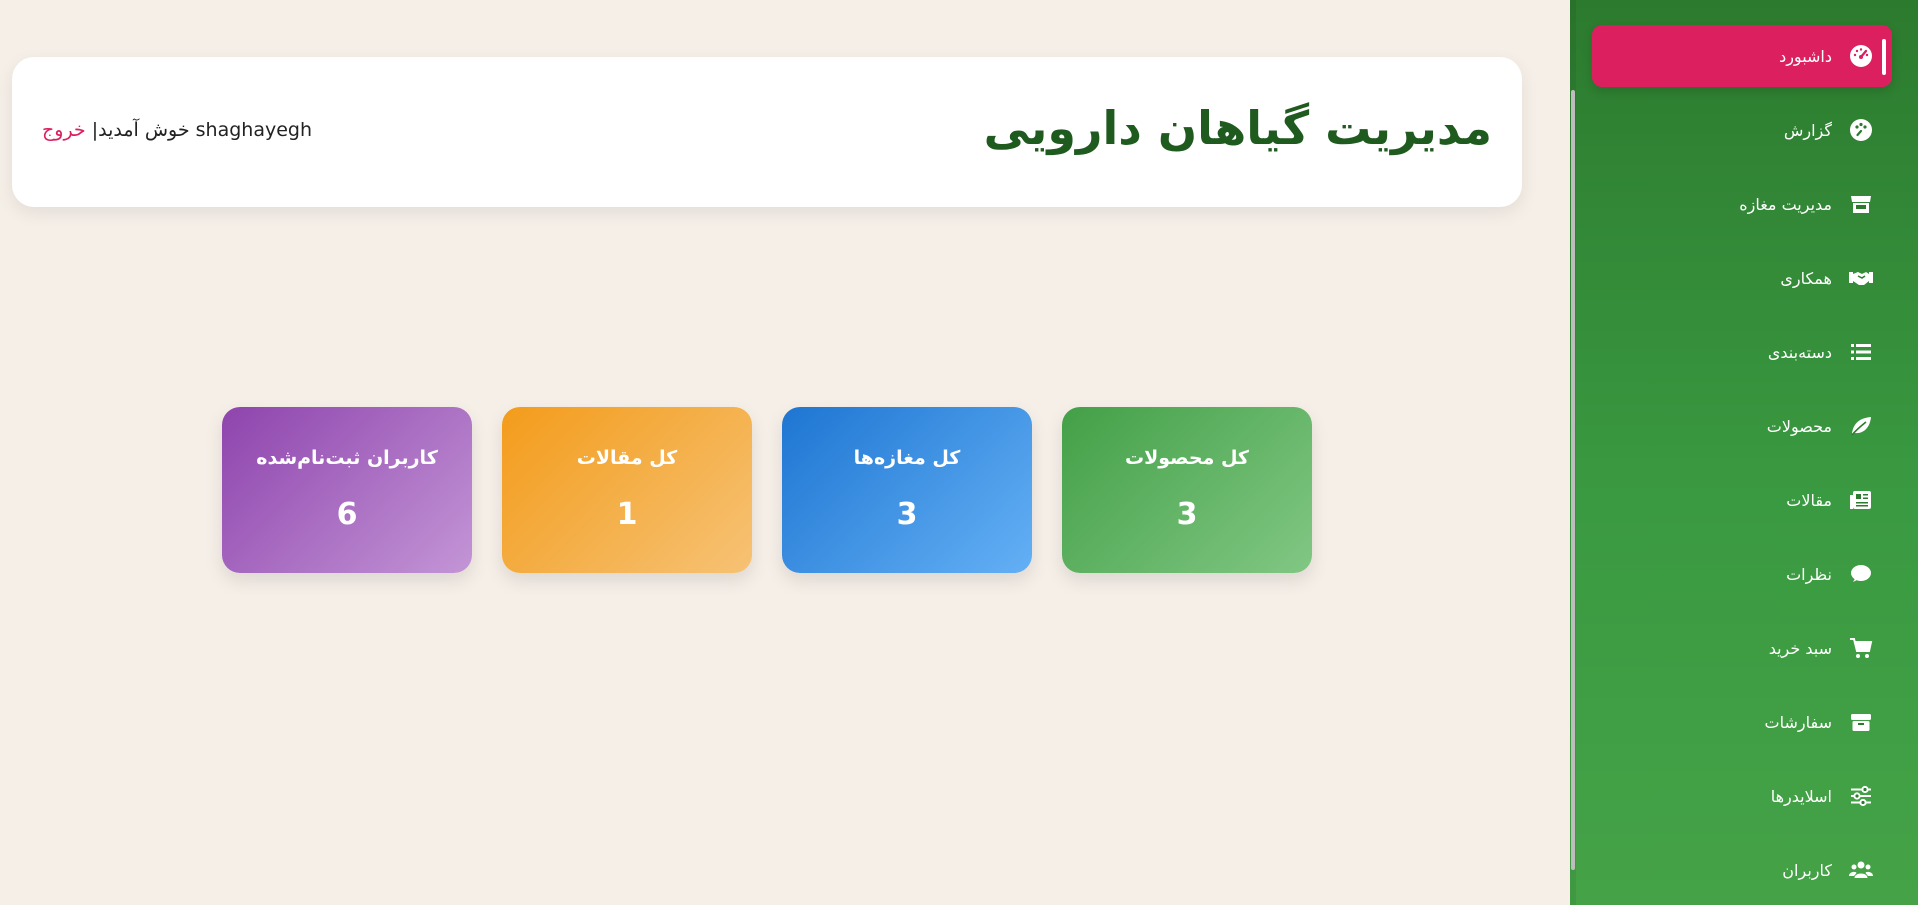  What do you see at coordinates (627, 458) in the screenshot?
I see `stat-label: کل مقالات` at bounding box center [627, 458].